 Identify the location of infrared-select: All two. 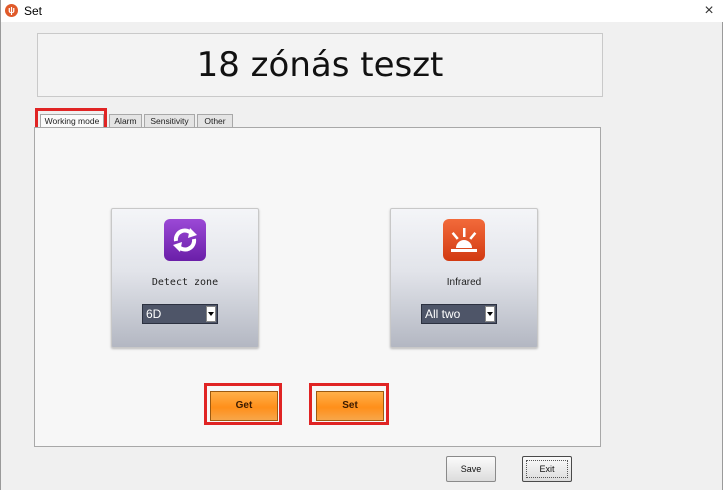
(459, 314).